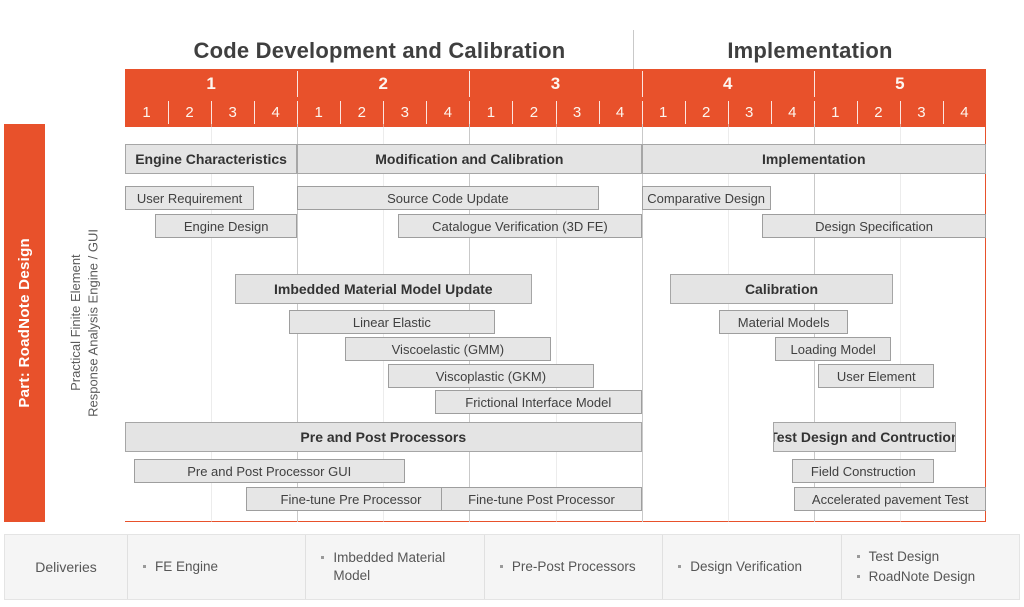 The height and width of the screenshot is (607, 1024). Describe the element at coordinates (318, 112) in the screenshot. I see `timeline-quarter-5: 1` at that location.